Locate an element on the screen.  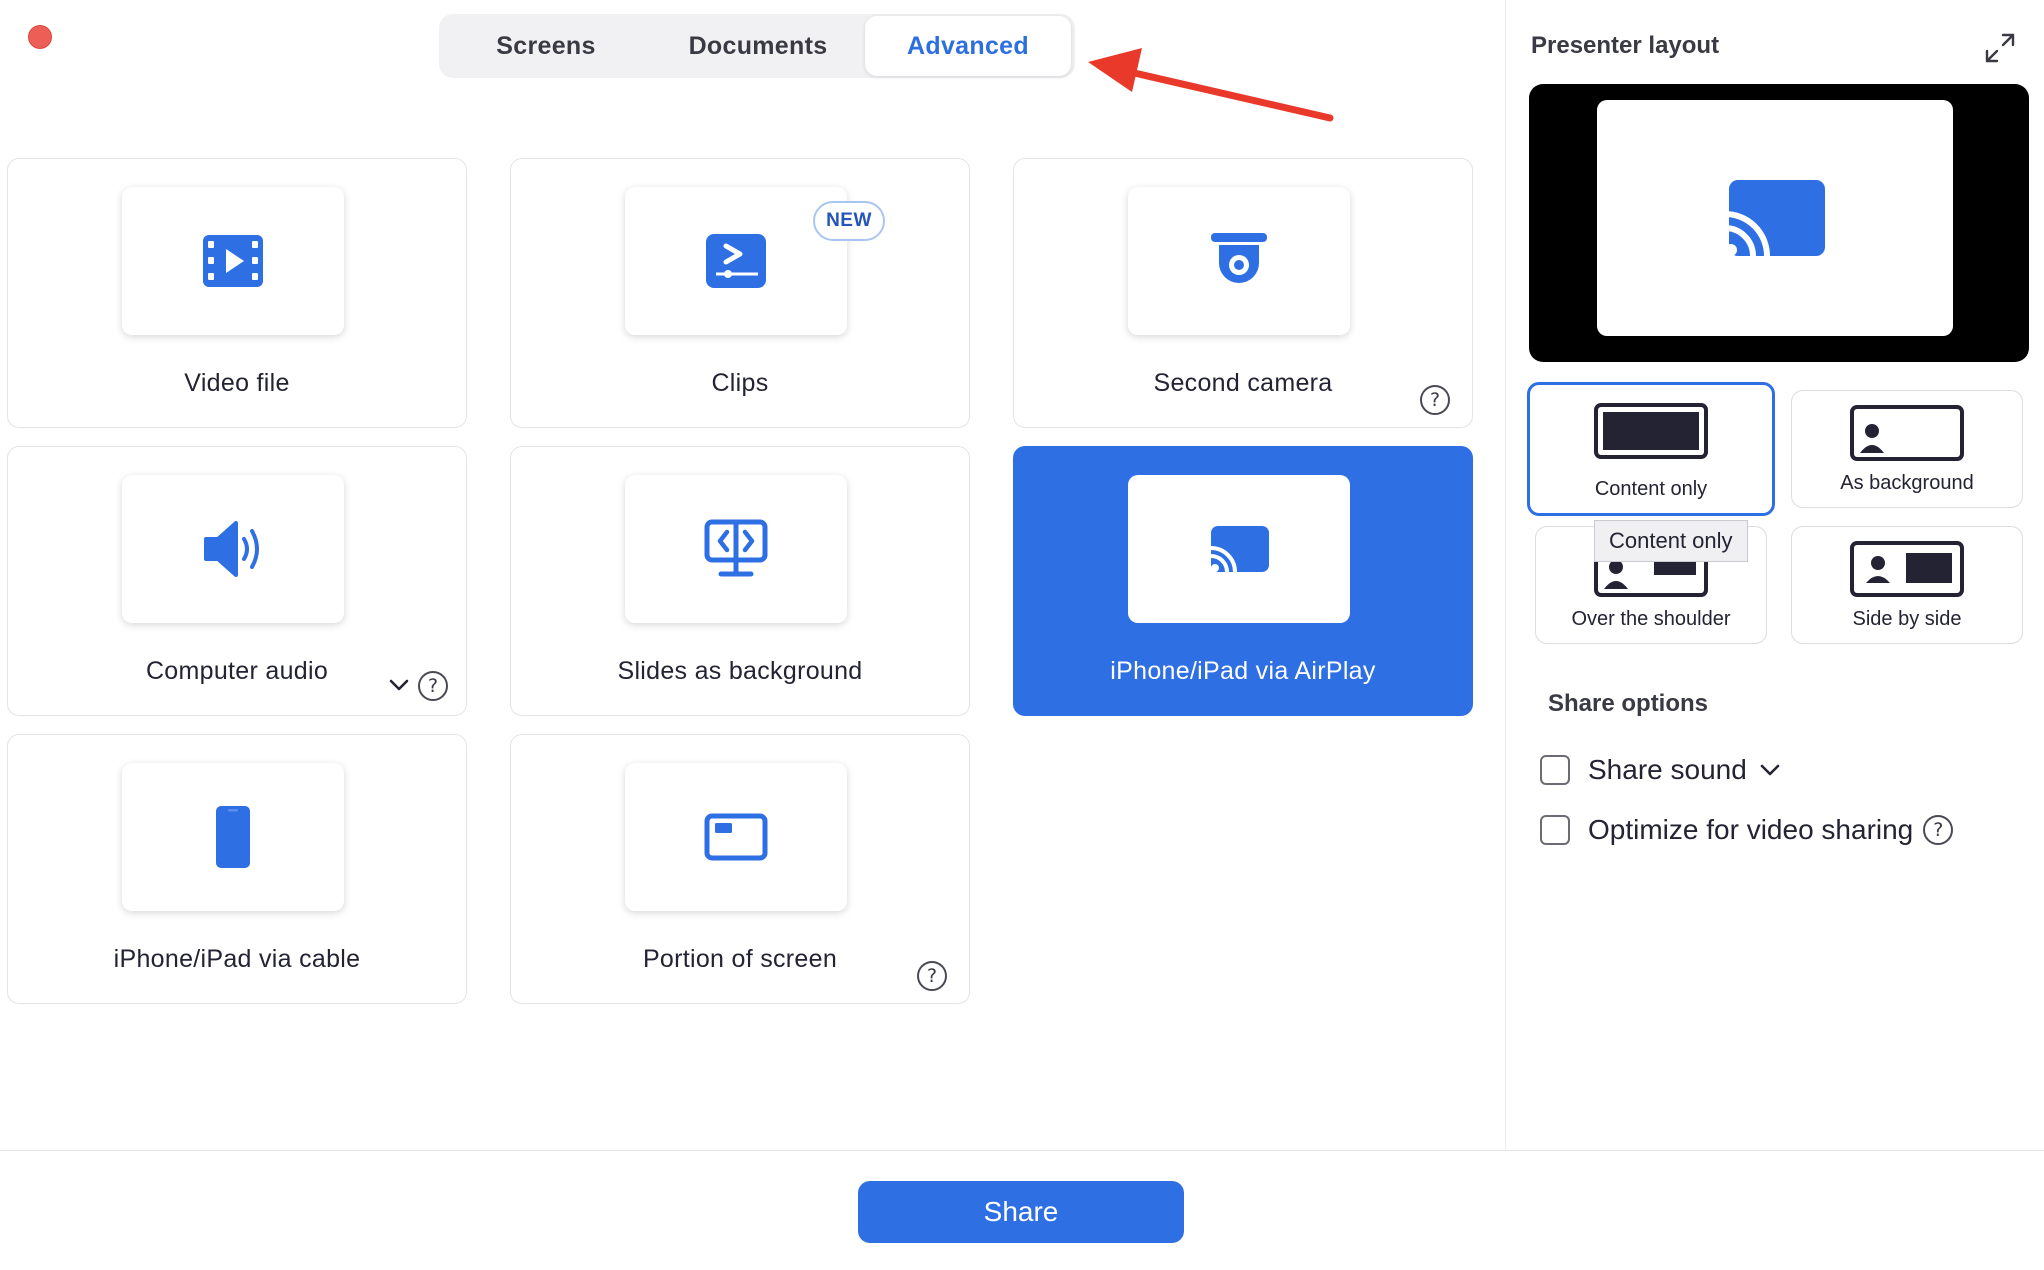
speaker-icon is located at coordinates (231, 549).